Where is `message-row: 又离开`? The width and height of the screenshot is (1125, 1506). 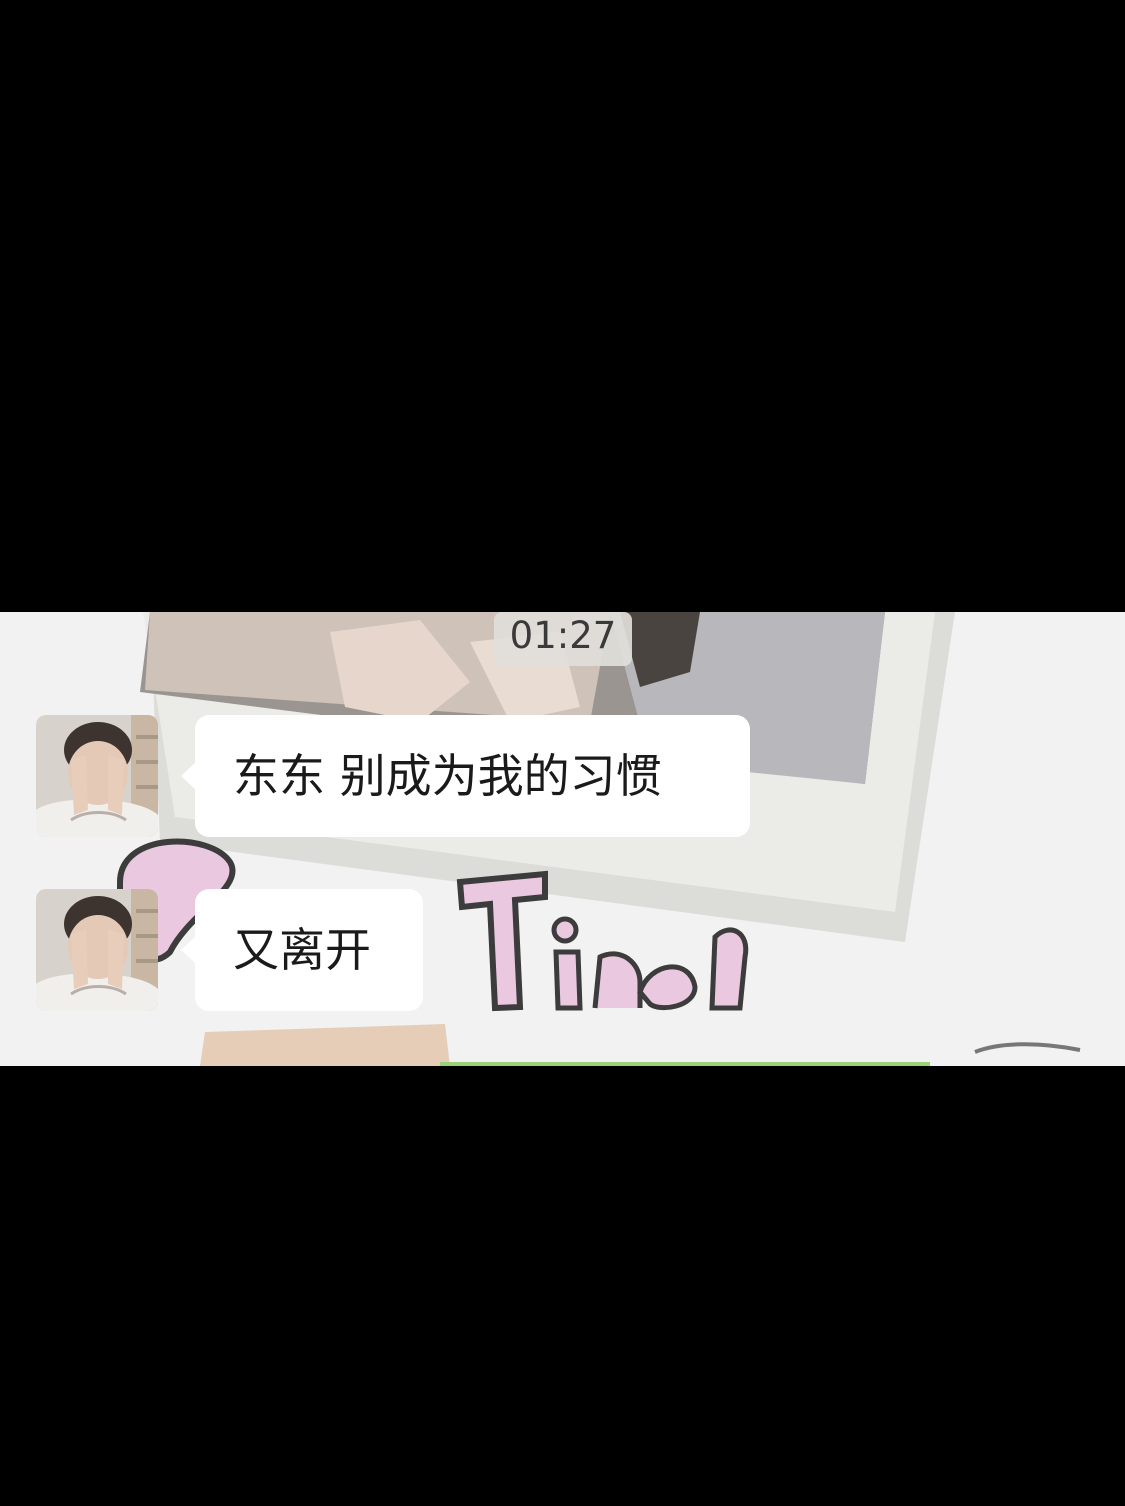
message-row: 又离开 is located at coordinates (236, 950).